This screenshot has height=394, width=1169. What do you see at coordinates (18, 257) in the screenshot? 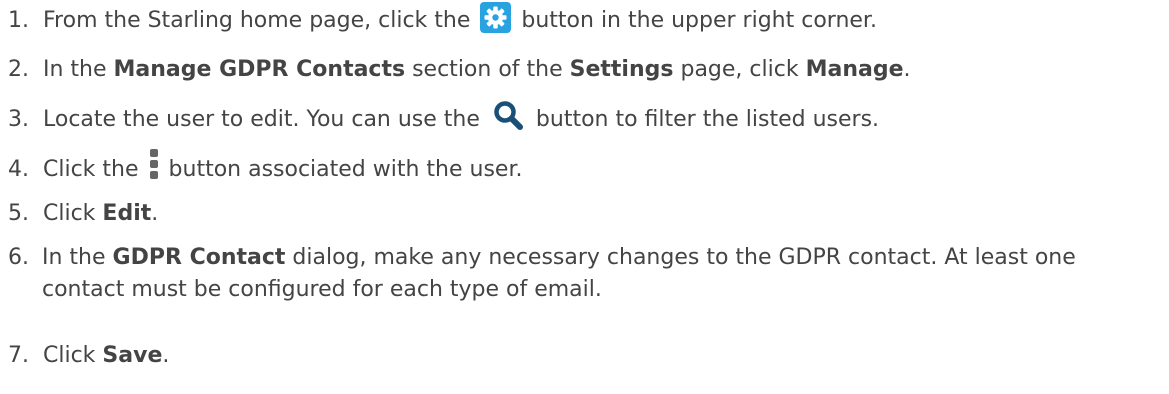
I see `step-number: 6.` at bounding box center [18, 257].